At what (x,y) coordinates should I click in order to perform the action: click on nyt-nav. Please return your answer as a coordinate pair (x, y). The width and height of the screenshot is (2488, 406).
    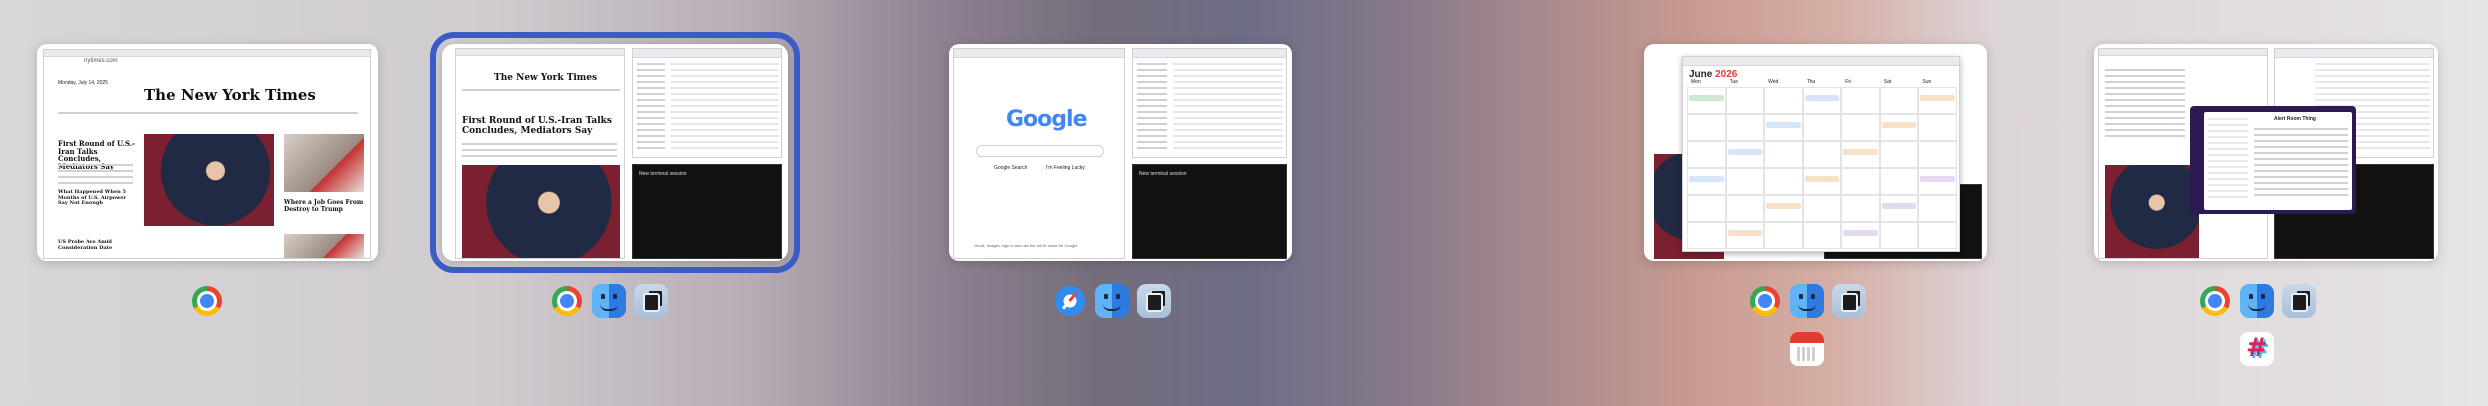
    Looking at the image, I should click on (541, 91).